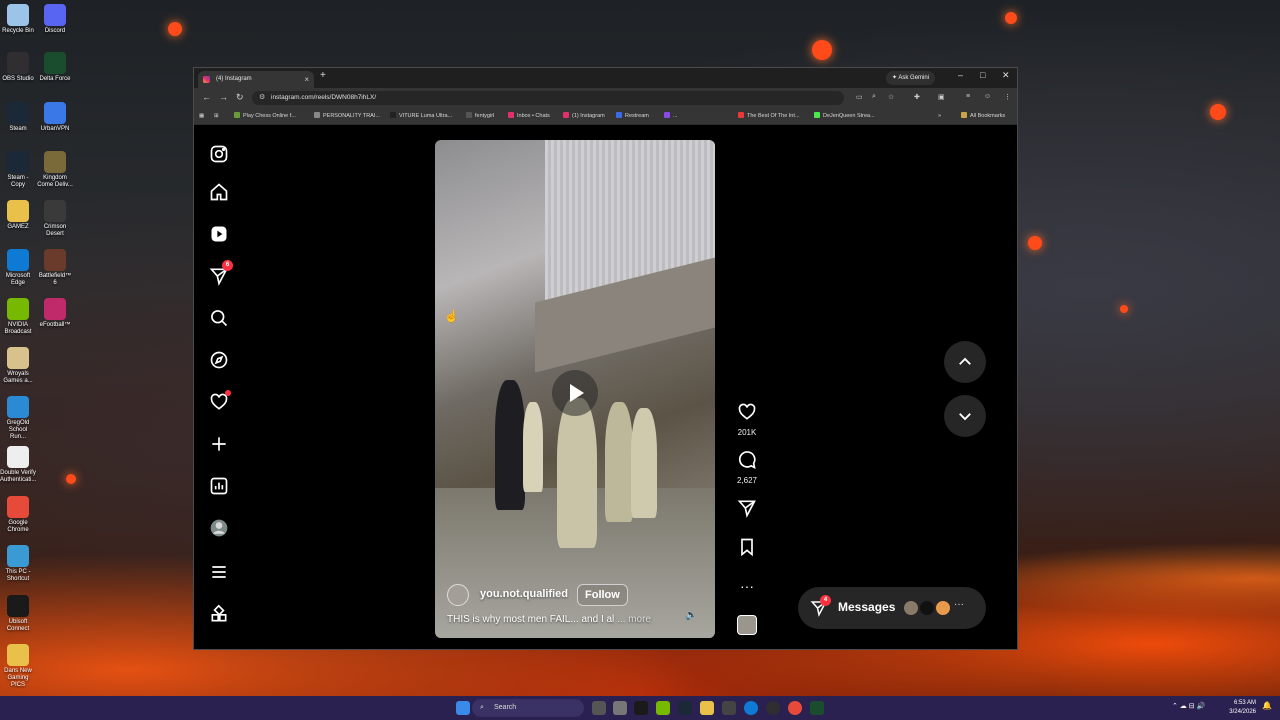 Image resolution: width=1280 pixels, height=720 pixels. What do you see at coordinates (1006, 75) in the screenshot?
I see `close-window-icon: ✕` at bounding box center [1006, 75].